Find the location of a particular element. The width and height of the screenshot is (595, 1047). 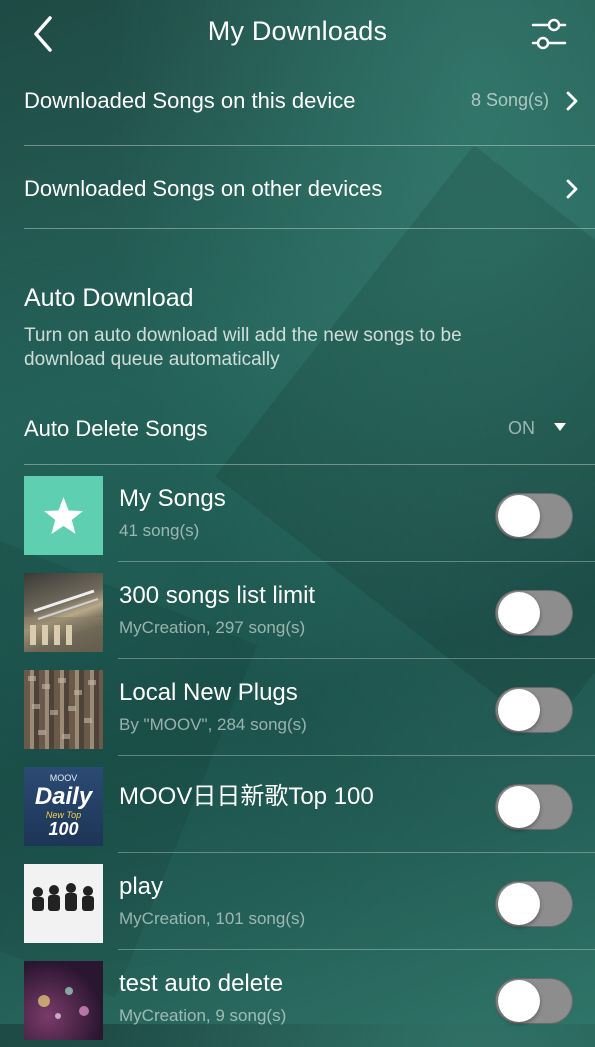

auto-delete-value: ON is located at coordinates (521, 428).